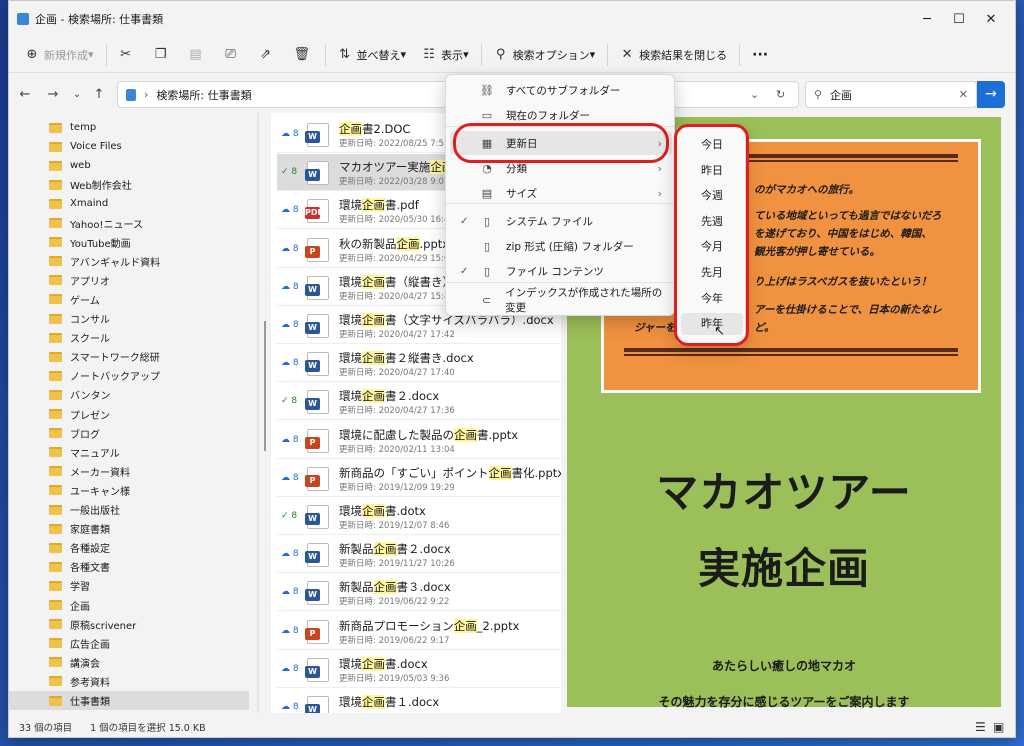  I want to click on search-input: 企画, so click(841, 95).